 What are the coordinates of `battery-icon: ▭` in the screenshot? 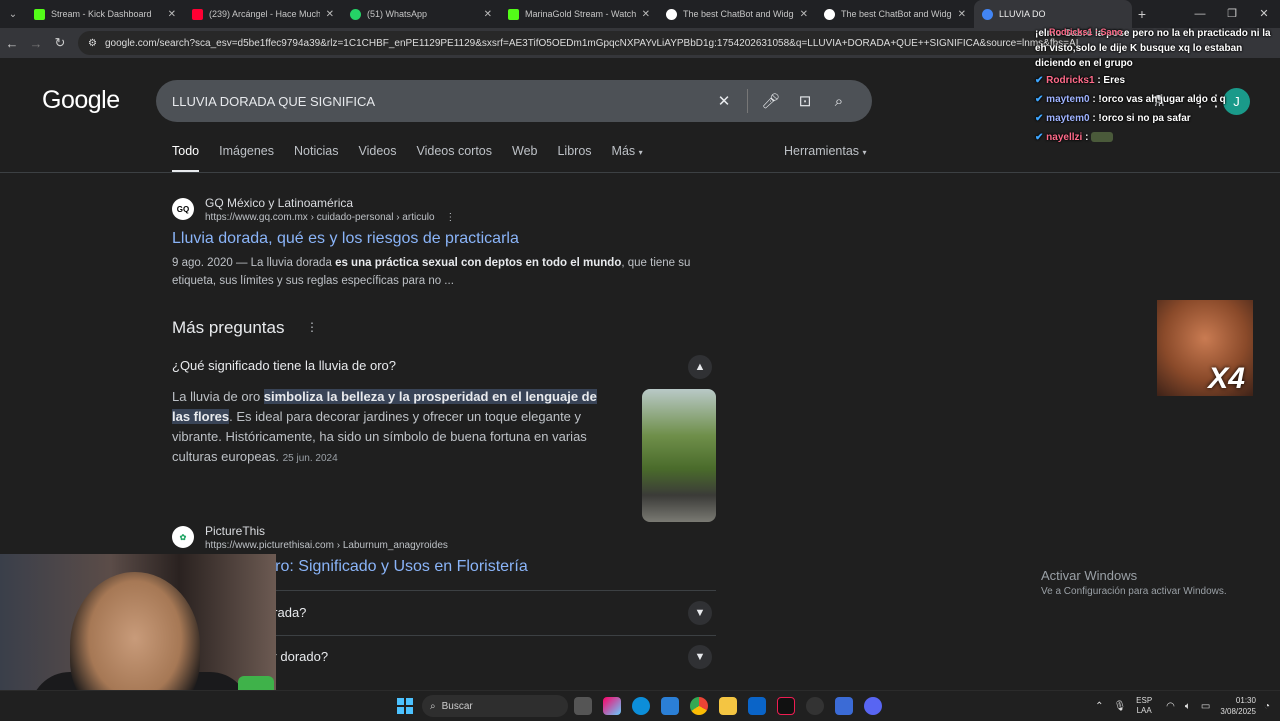 It's located at (1205, 706).